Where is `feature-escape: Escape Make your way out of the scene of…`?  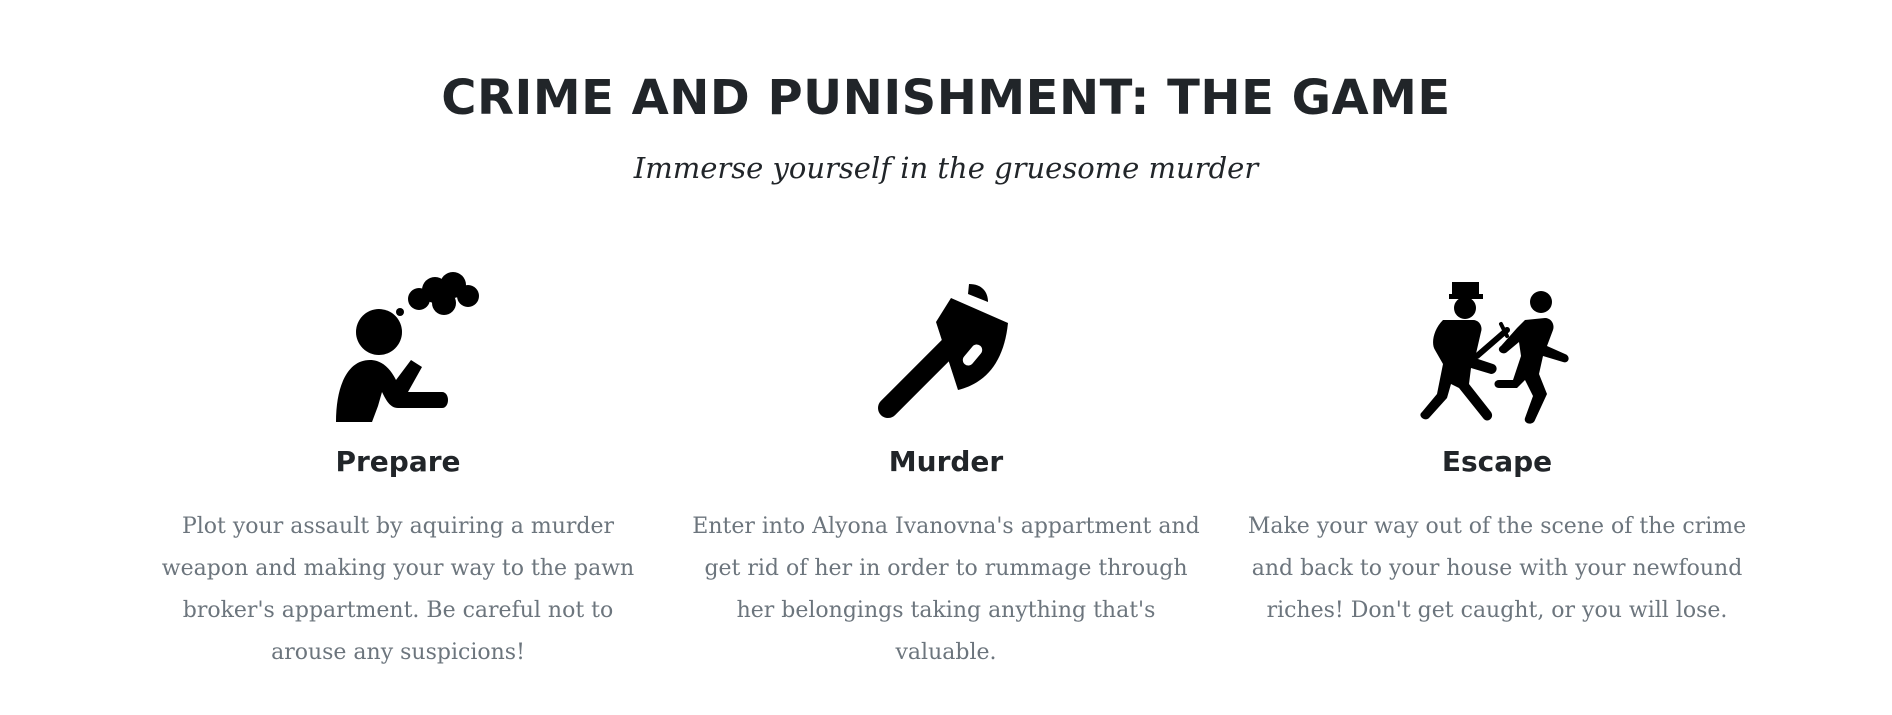 feature-escape: Escape Make your way out of the scene of… is located at coordinates (1497, 446).